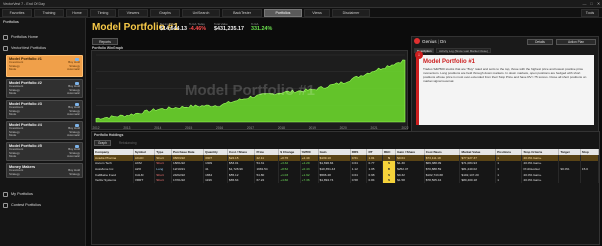 Image resolution: width=602 pixels, height=246 pixels. What do you see at coordinates (241, 180) in the screenshot?
I see `table-cell: $65.64` at bounding box center [241, 180].